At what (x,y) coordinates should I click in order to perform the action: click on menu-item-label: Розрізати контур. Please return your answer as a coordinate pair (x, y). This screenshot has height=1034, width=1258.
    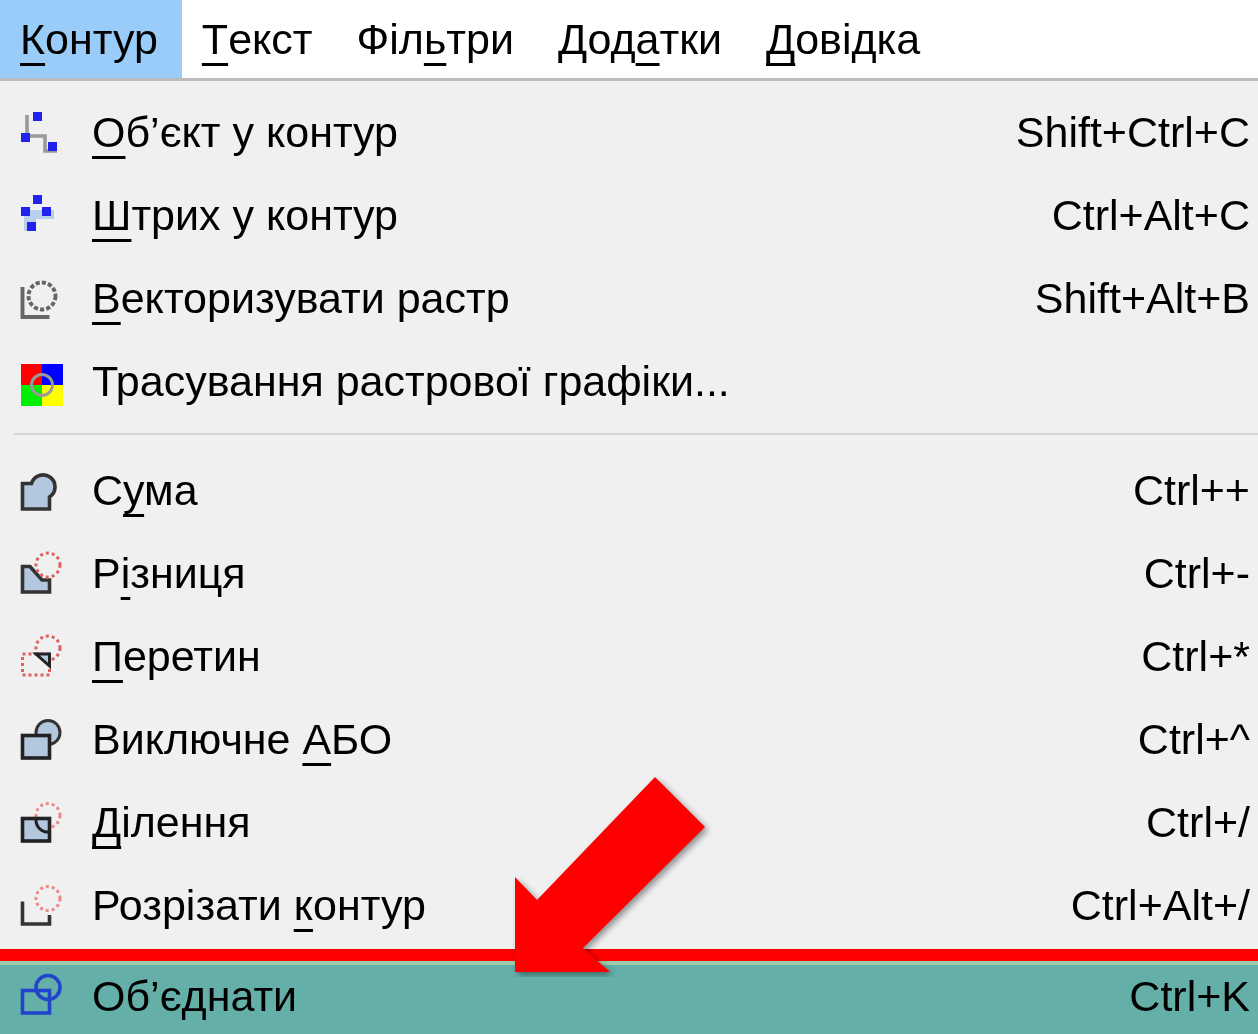
    Looking at the image, I should click on (259, 905).